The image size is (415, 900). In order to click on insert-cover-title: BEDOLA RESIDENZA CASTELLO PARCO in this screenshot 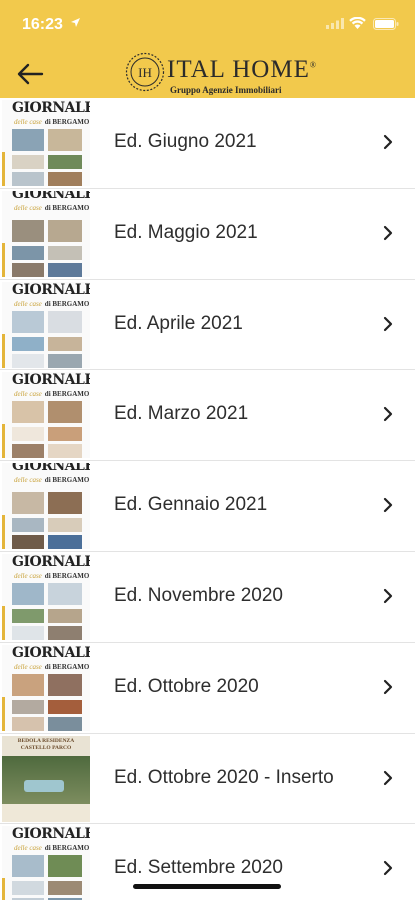, I will do `click(46, 744)`.